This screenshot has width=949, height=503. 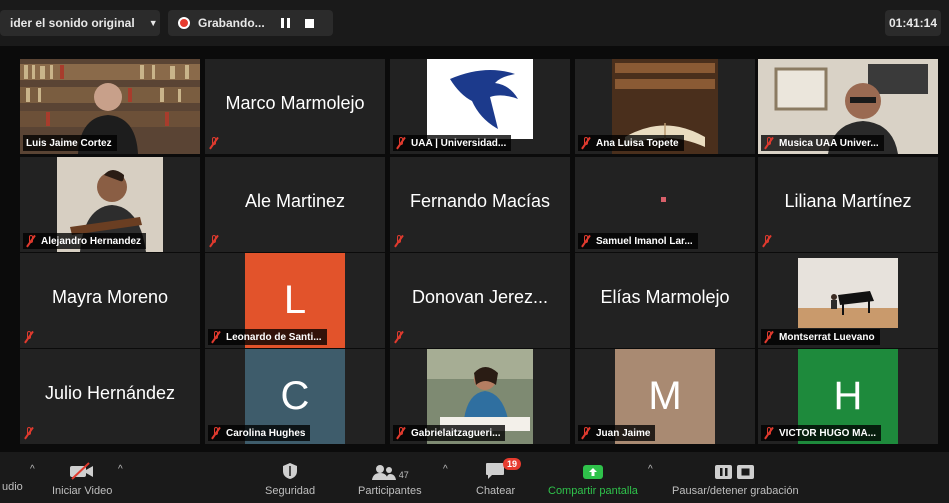 What do you see at coordinates (110, 106) in the screenshot?
I see `participant-tile: Luis Jaime Cortez` at bounding box center [110, 106].